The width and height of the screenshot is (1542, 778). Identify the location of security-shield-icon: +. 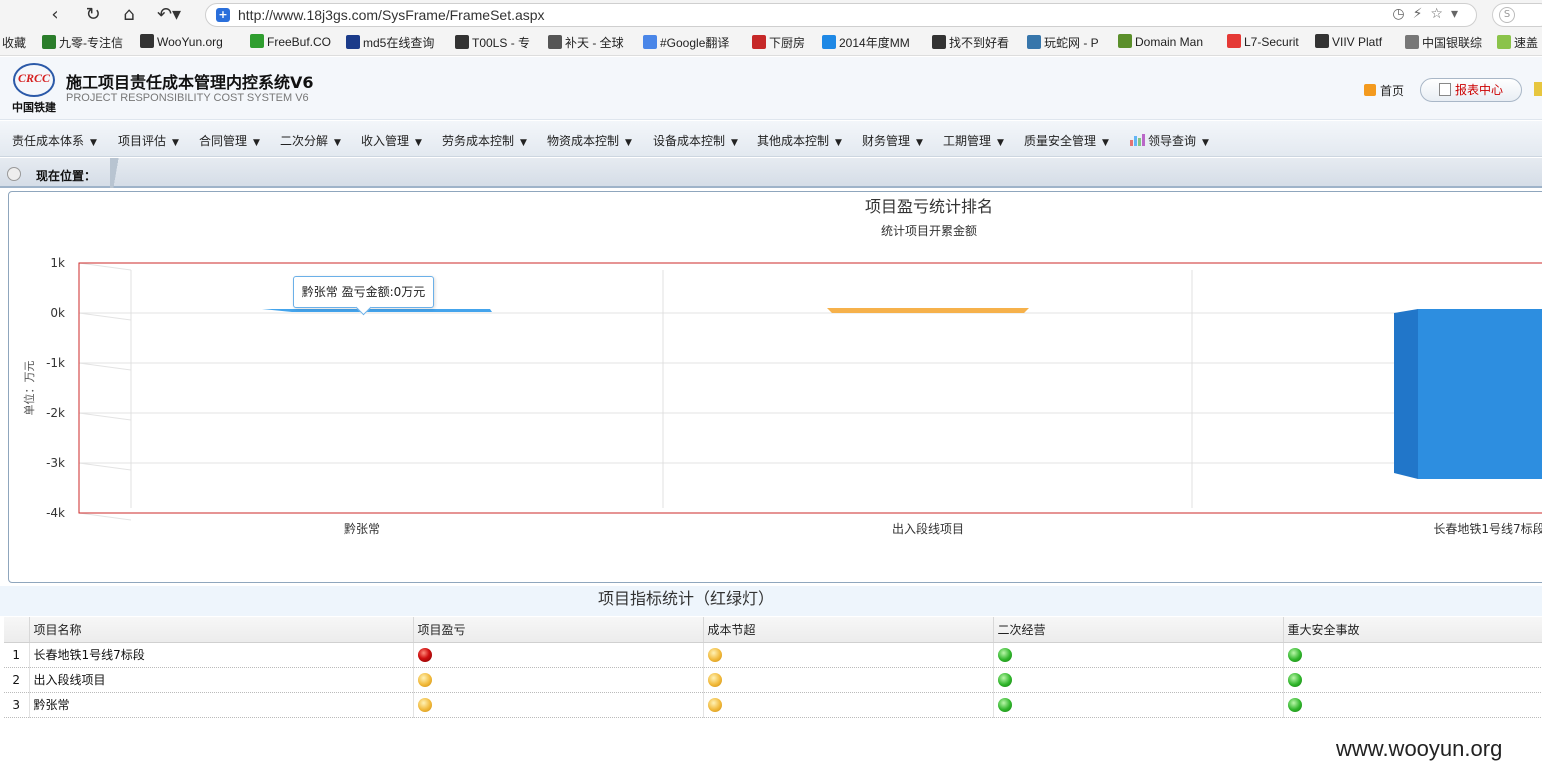
(223, 15).